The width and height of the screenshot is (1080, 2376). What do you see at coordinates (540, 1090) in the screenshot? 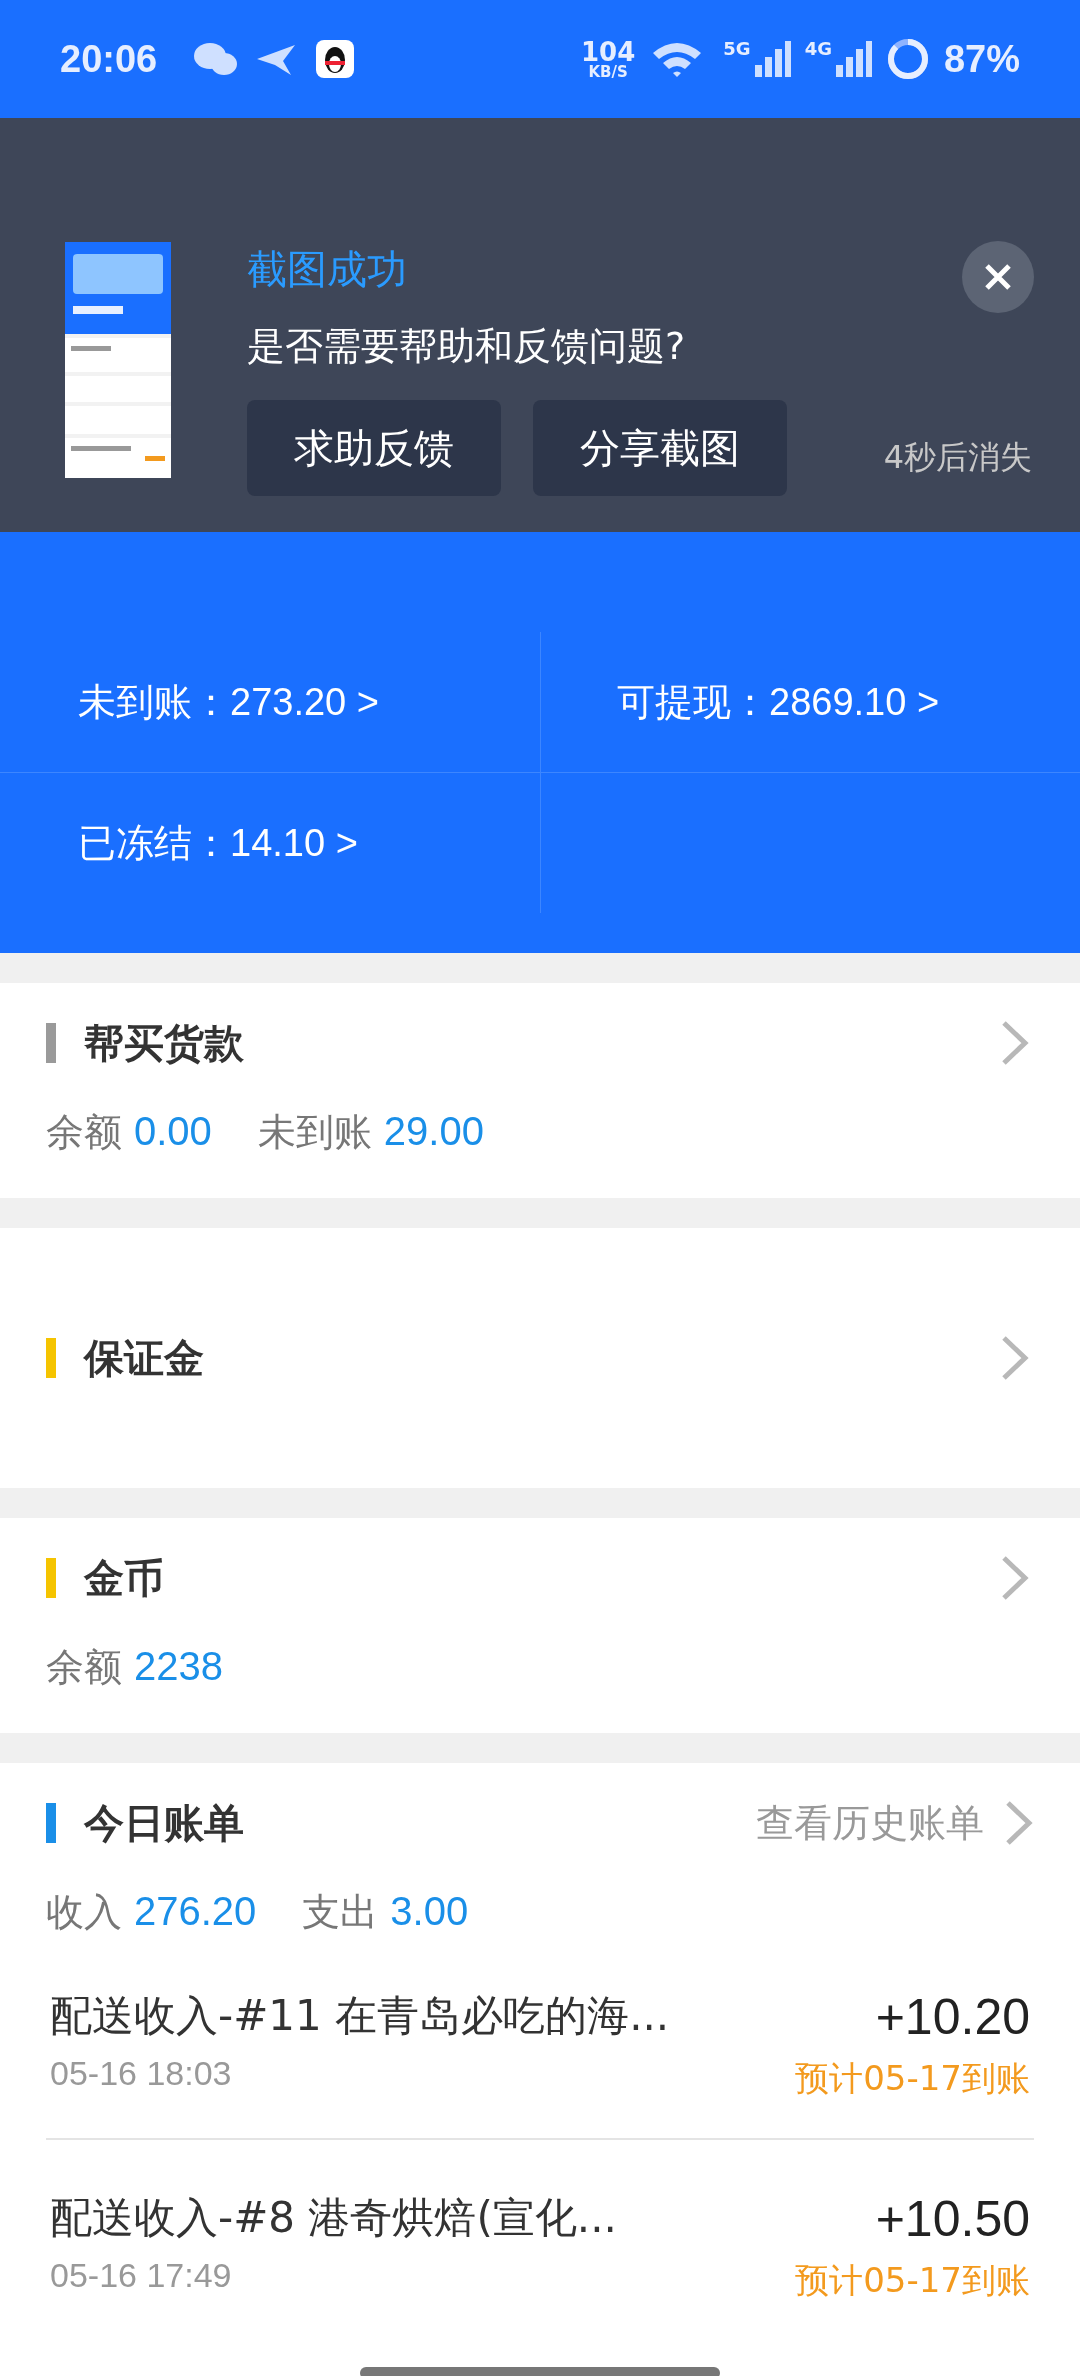
I see `wallet-card: 帮买货款 余额 0.00 未到账 29.00` at bounding box center [540, 1090].